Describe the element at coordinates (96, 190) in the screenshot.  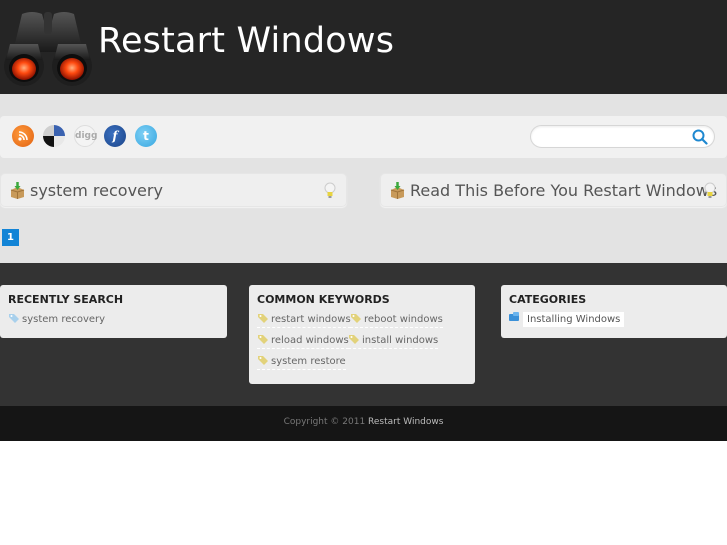
I see `post-title: system recovery` at that location.